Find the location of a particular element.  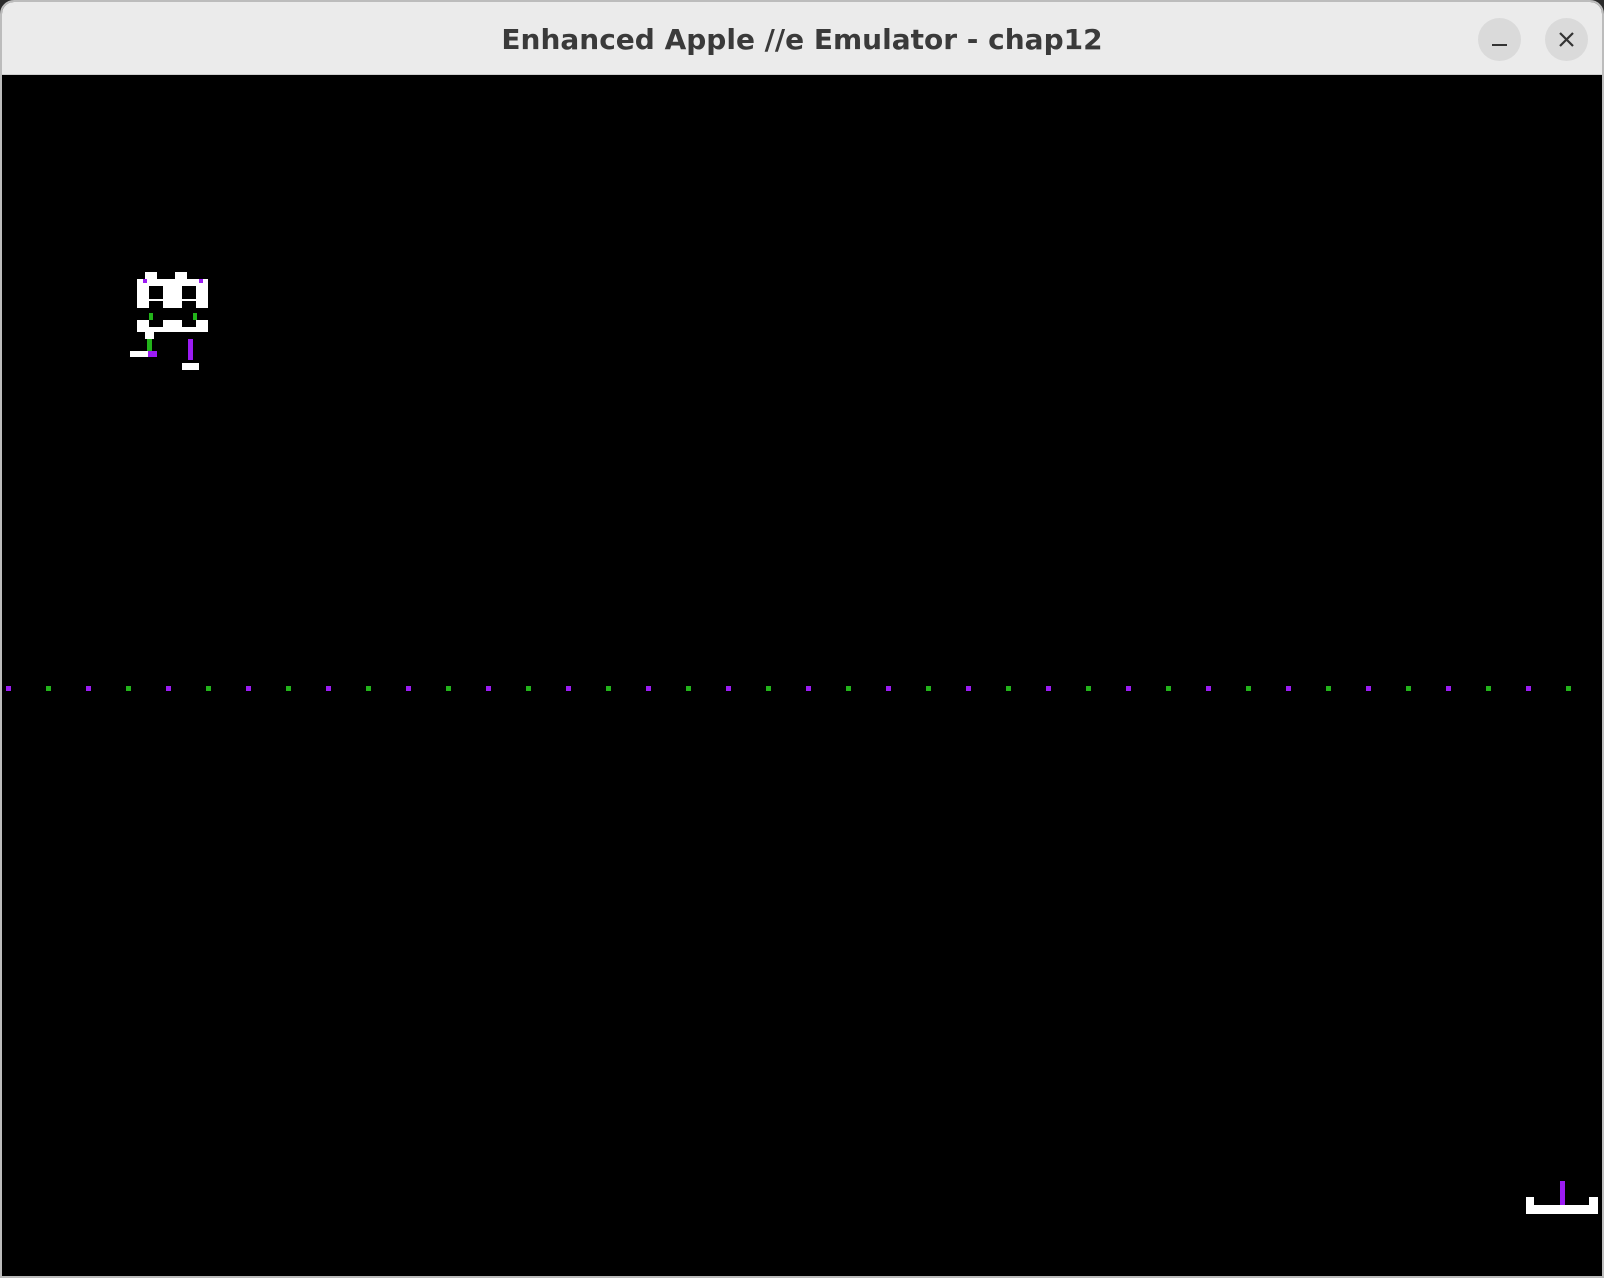

close-button is located at coordinates (1566, 39).